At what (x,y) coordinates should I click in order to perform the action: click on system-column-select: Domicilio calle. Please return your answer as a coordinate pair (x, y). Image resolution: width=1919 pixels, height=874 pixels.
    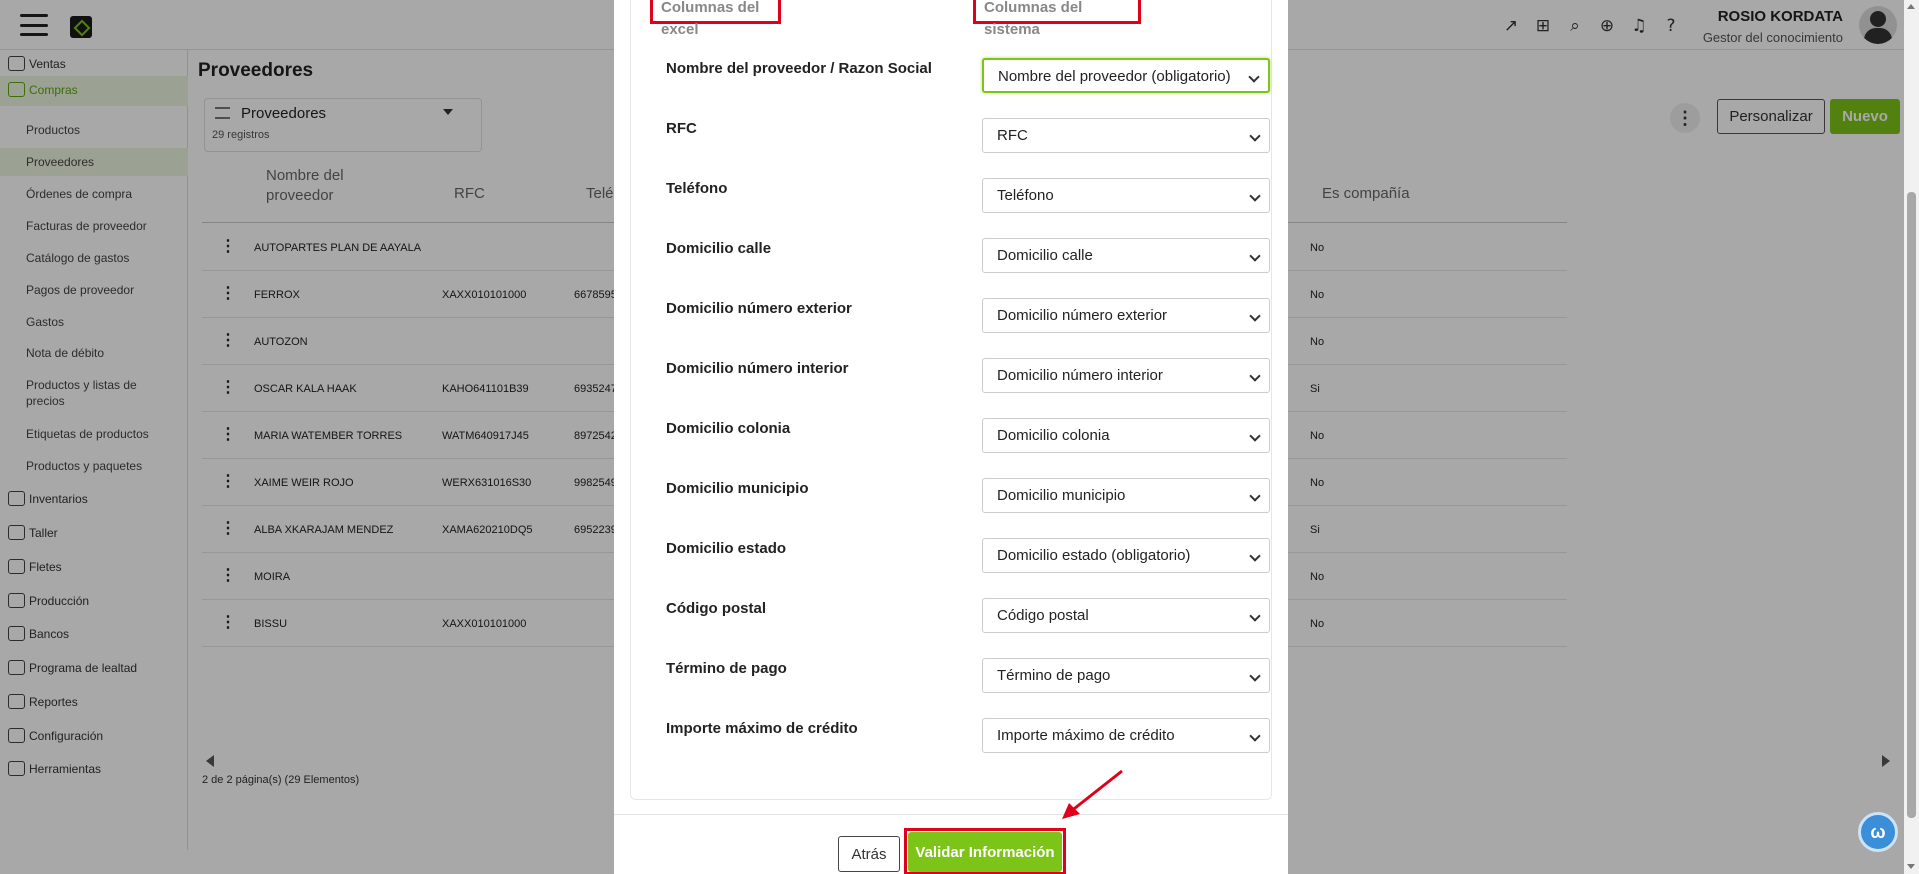
    Looking at the image, I should click on (1126, 255).